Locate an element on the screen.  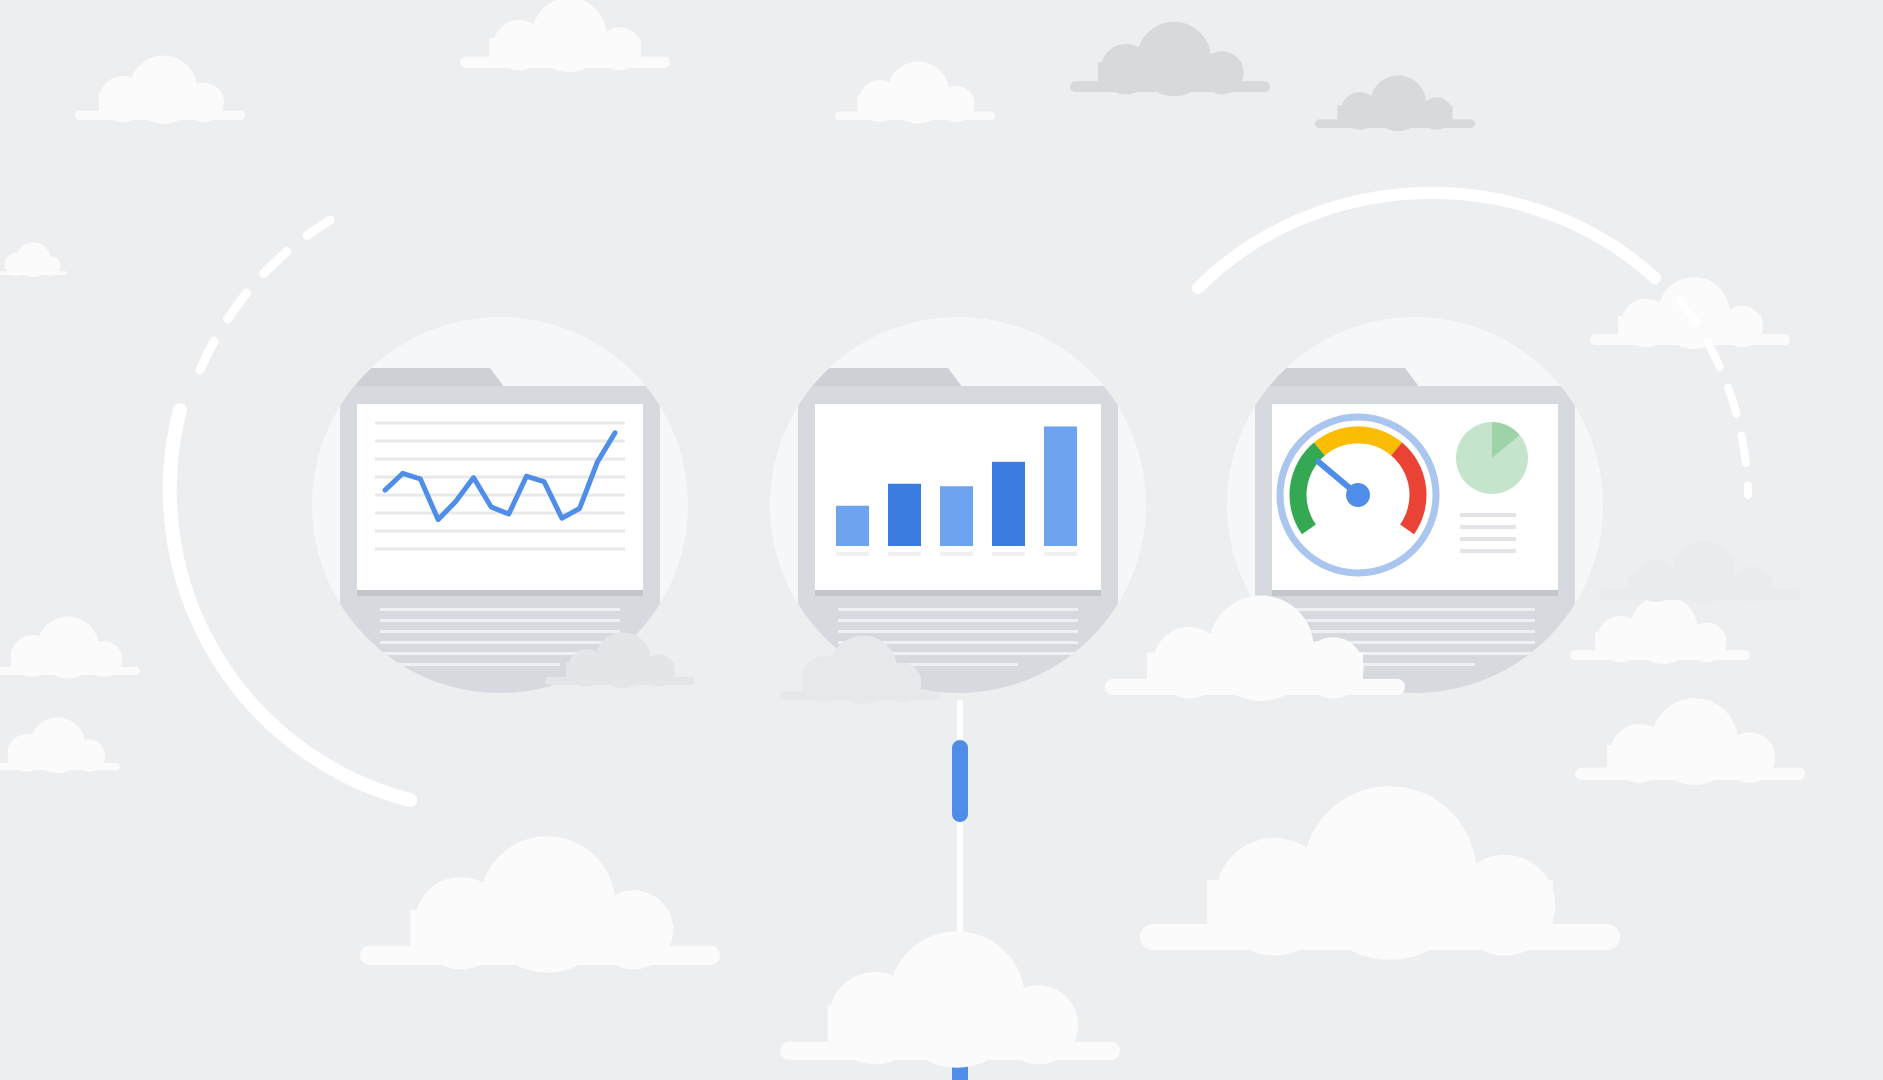
arc-left-dashed is located at coordinates (265, 295).